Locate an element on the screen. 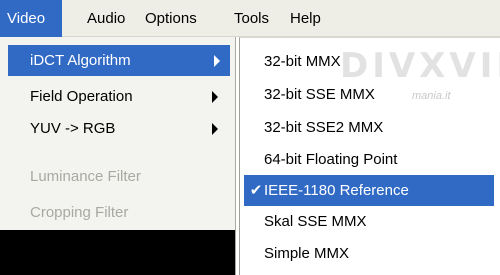  menu-video: Video is located at coordinates (31, 18).